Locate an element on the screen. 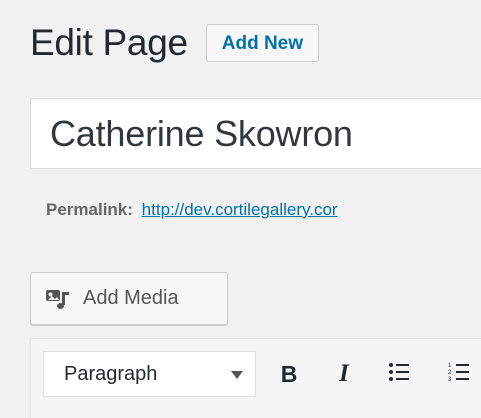  format-select-value: Paragraph is located at coordinates (111, 373).